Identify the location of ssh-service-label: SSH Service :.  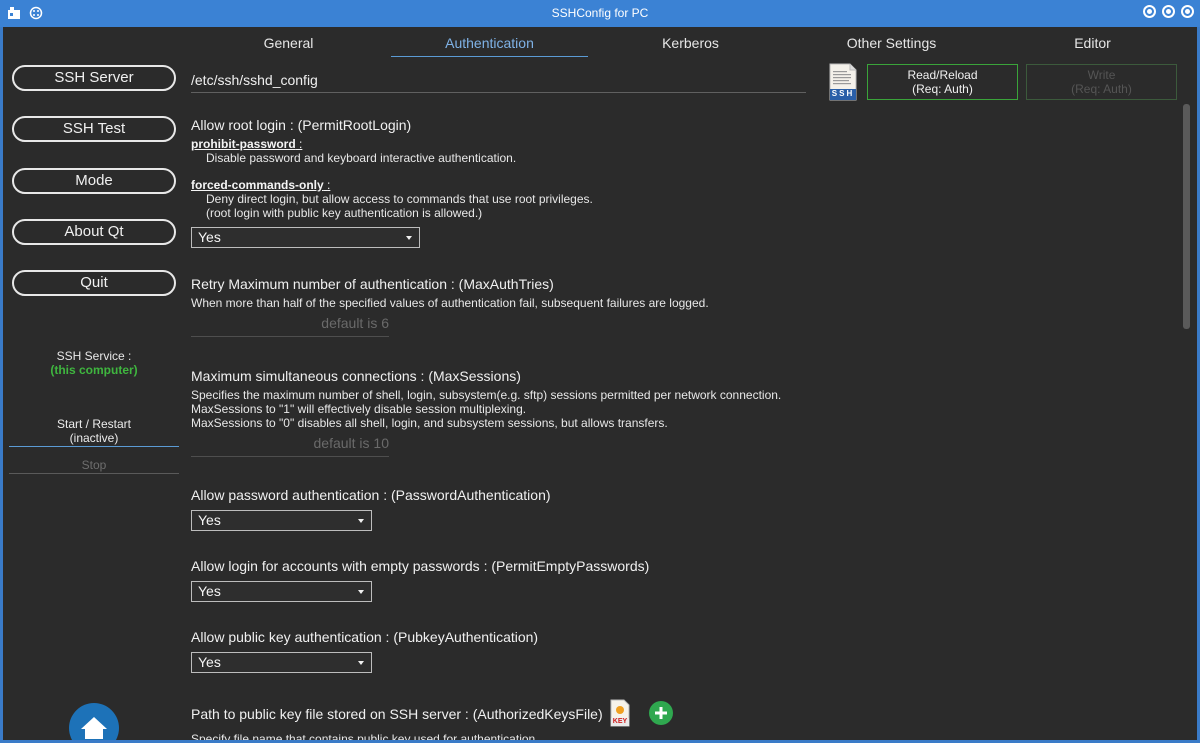
(94, 356).